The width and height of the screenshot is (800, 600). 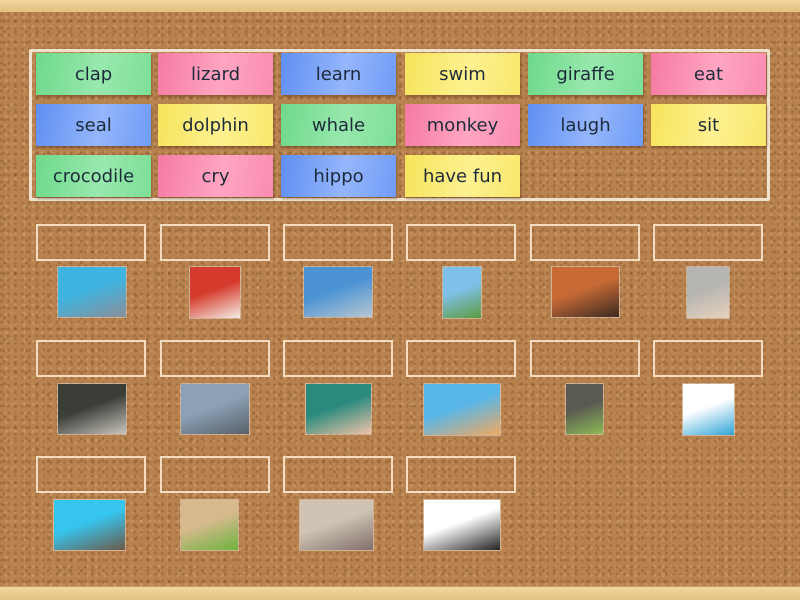 What do you see at coordinates (585, 74) in the screenshot?
I see `word-tile: giraffe` at bounding box center [585, 74].